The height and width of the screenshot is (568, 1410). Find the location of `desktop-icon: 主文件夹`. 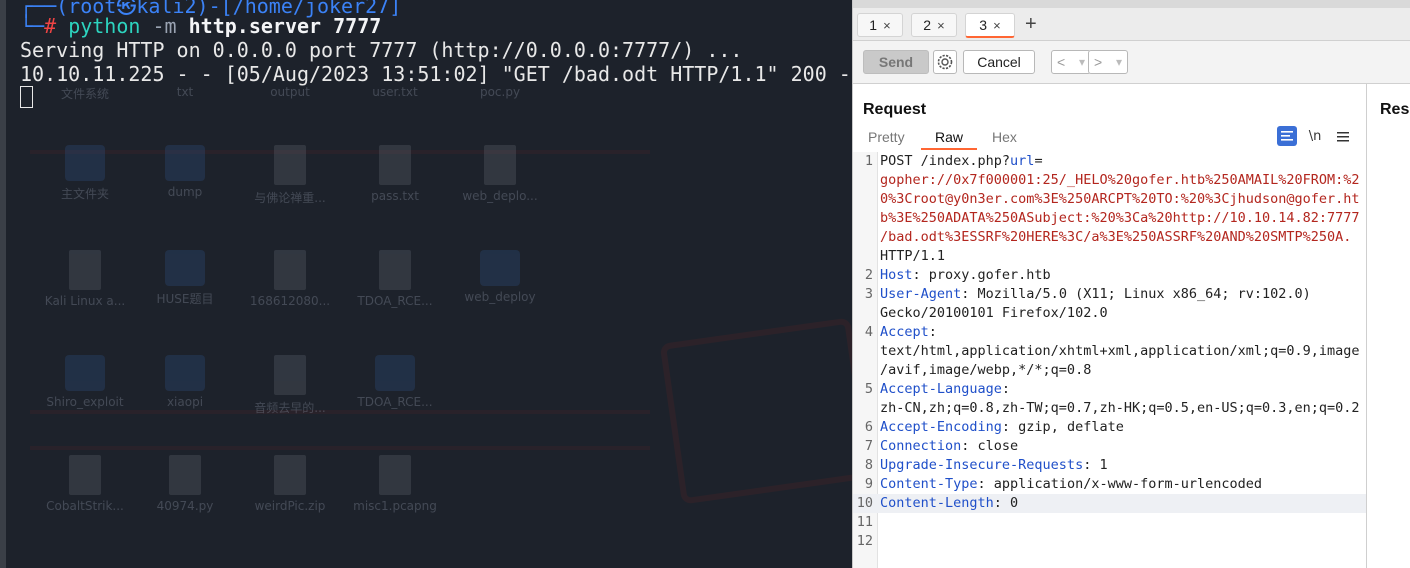

desktop-icon: 主文件夹 is located at coordinates (85, 173).